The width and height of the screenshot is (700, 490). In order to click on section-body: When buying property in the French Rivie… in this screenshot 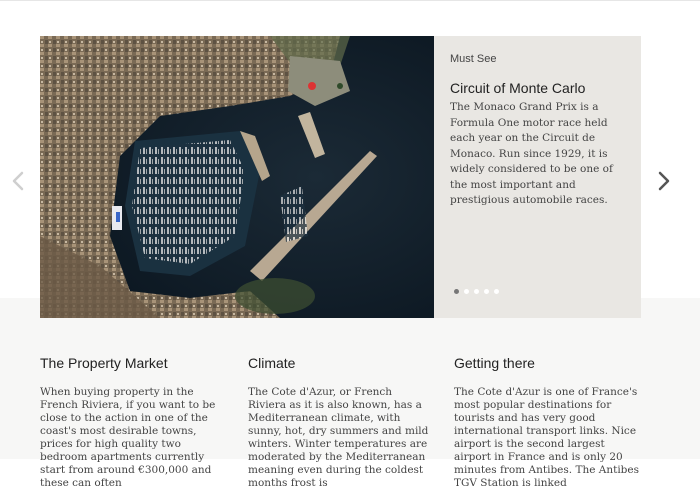, I will do `click(128, 437)`.